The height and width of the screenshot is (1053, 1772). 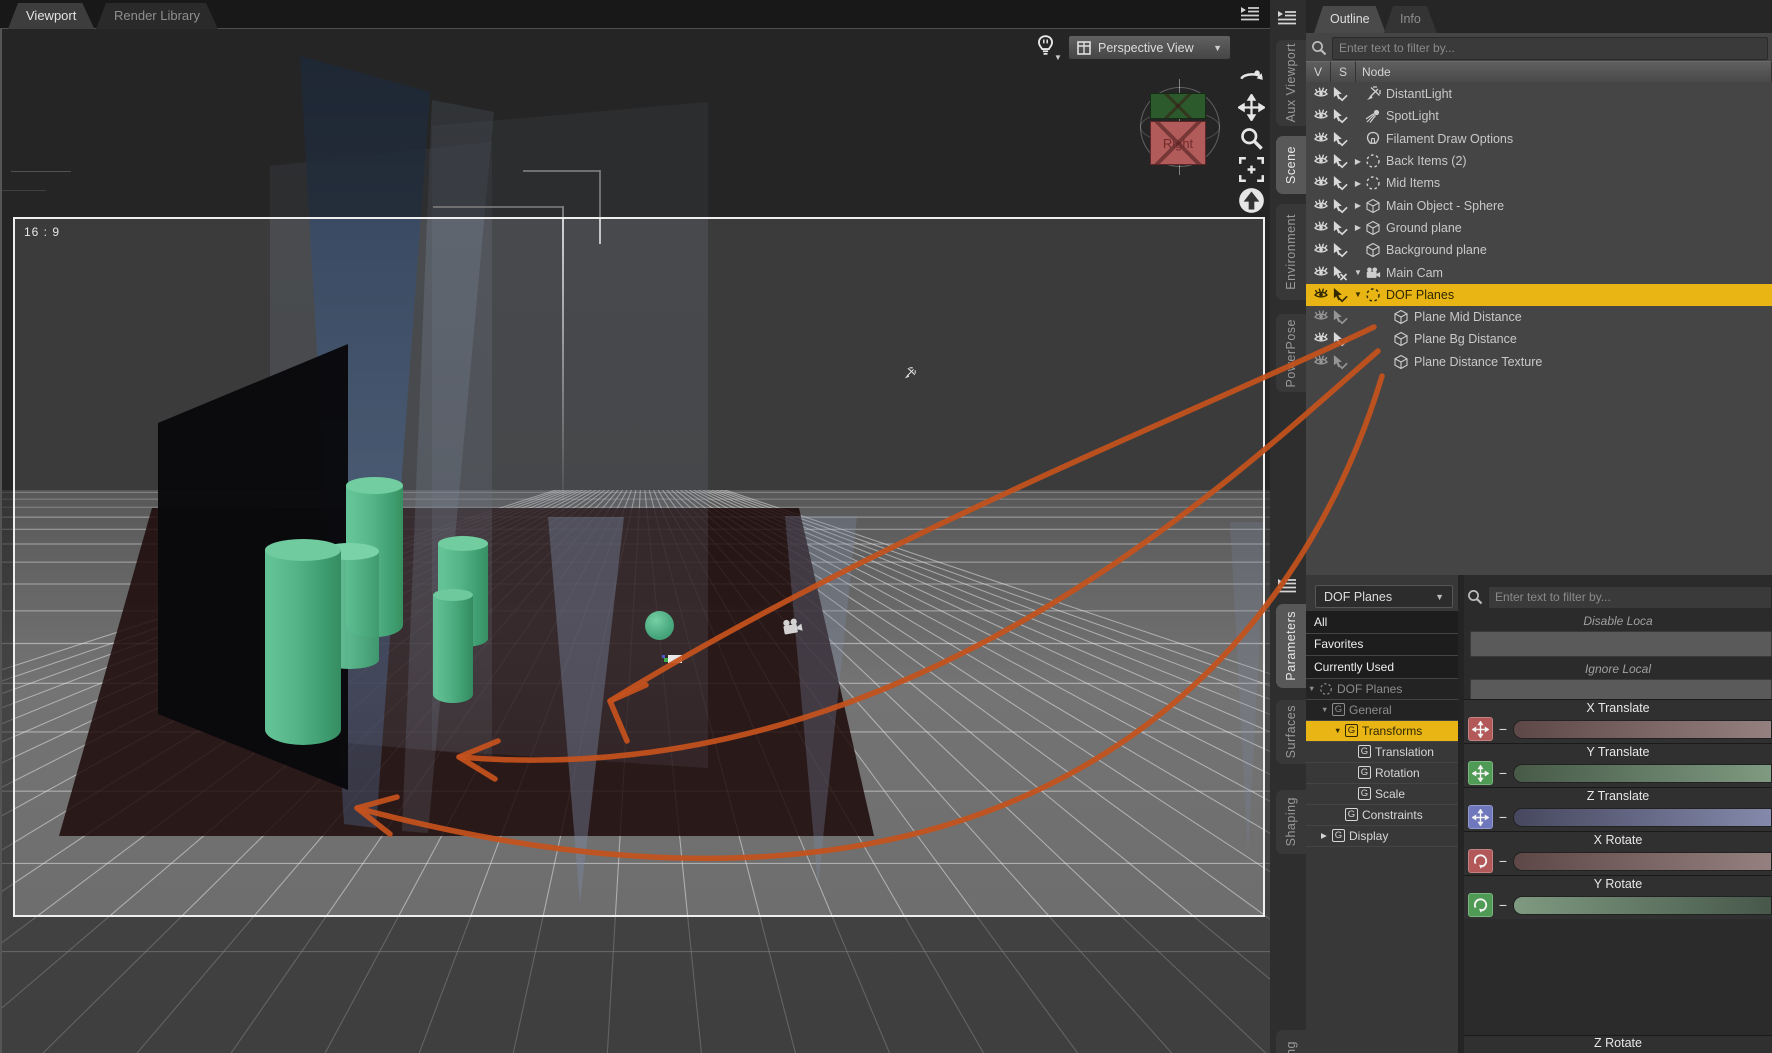 I want to click on lighting-mode-dropdown-arrow: ▼, so click(x=1058, y=57).